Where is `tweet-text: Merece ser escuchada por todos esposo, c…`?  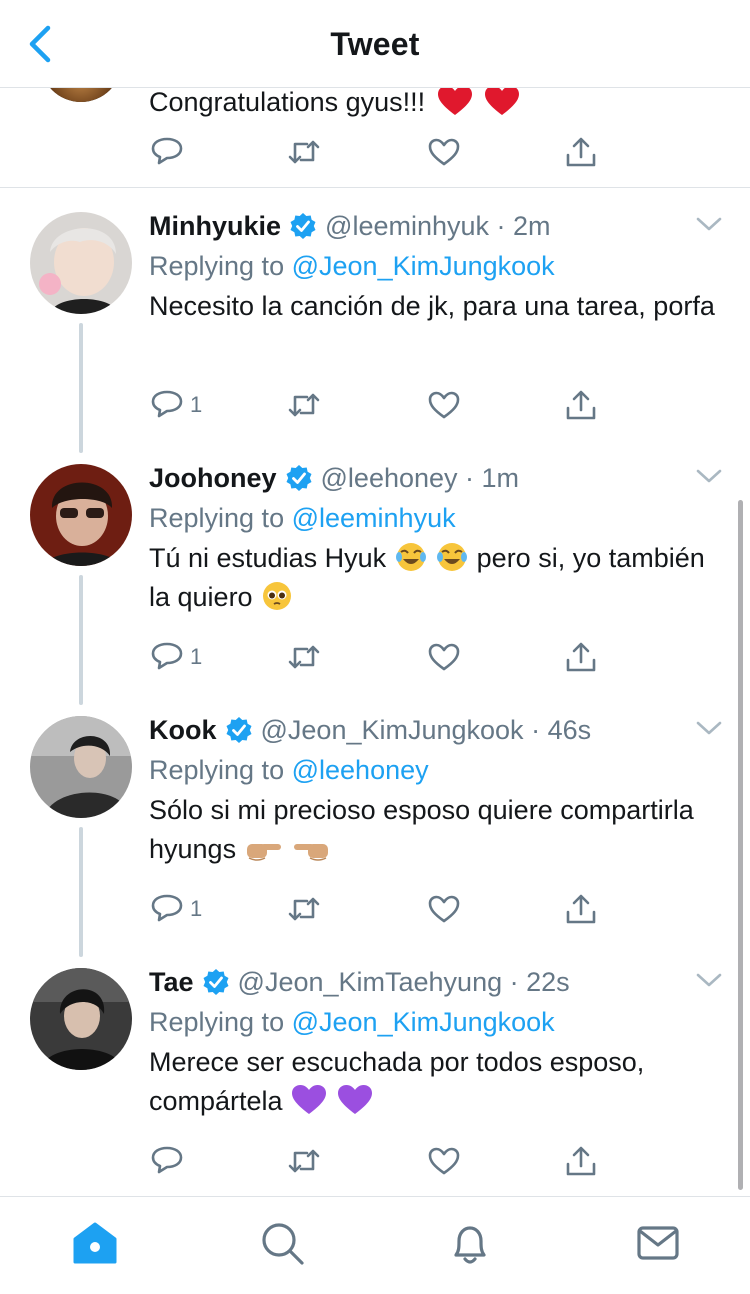 tweet-text: Merece ser escuchada por todos esposo, c… is located at coordinates (439, 1082).